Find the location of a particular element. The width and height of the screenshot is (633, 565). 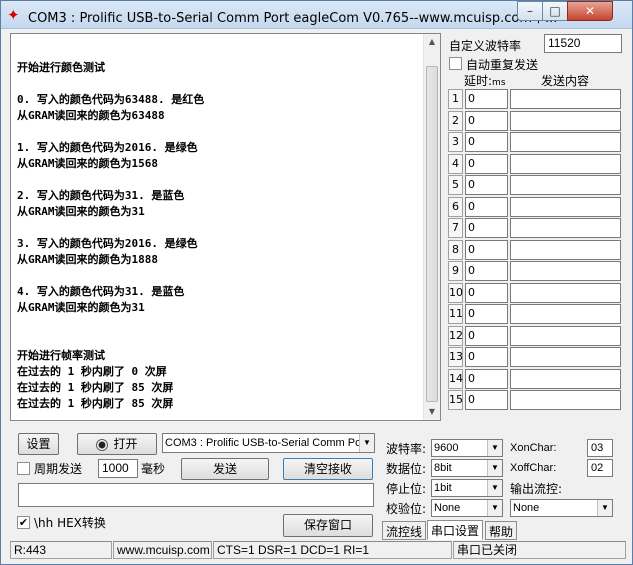

send-row-button: 15 is located at coordinates (455, 400).